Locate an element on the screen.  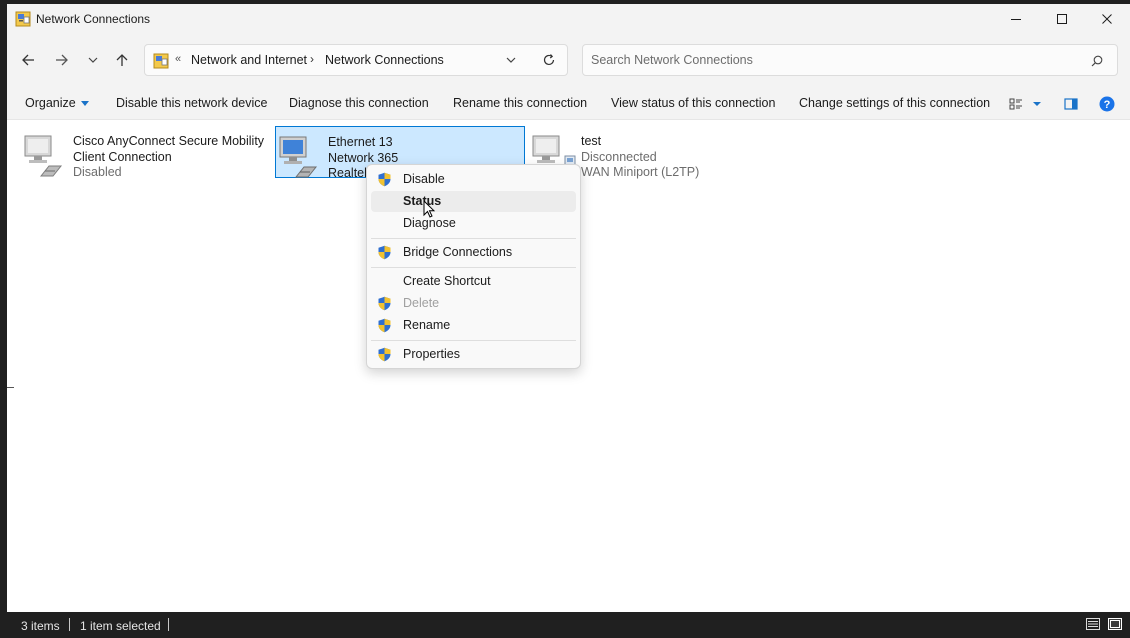
menu-item-label: Properties is located at coordinates (431, 354).